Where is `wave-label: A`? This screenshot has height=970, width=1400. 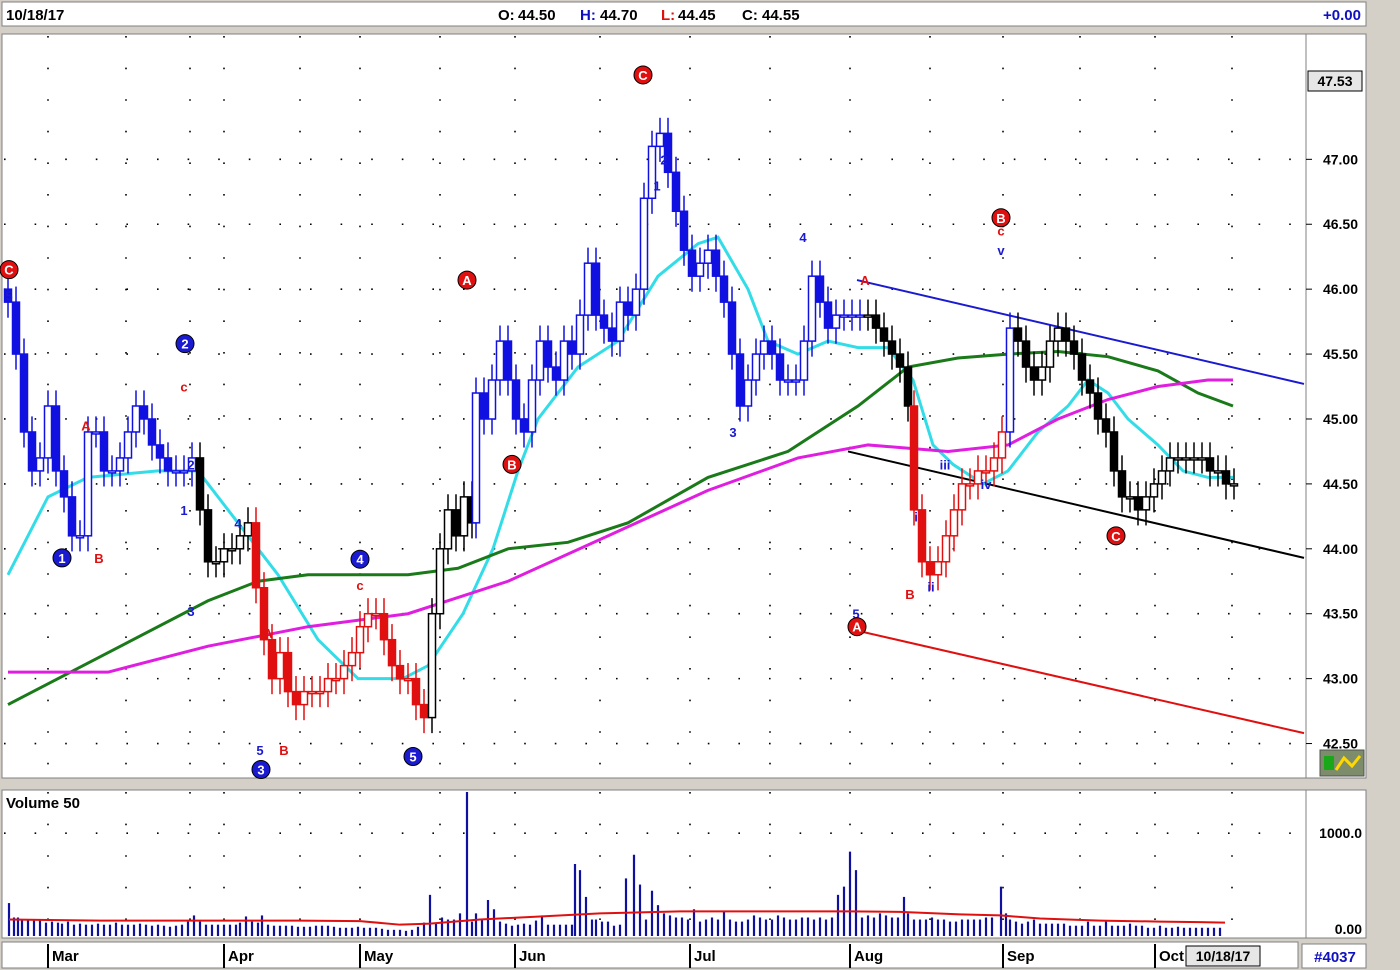 wave-label: A is located at coordinates (865, 280).